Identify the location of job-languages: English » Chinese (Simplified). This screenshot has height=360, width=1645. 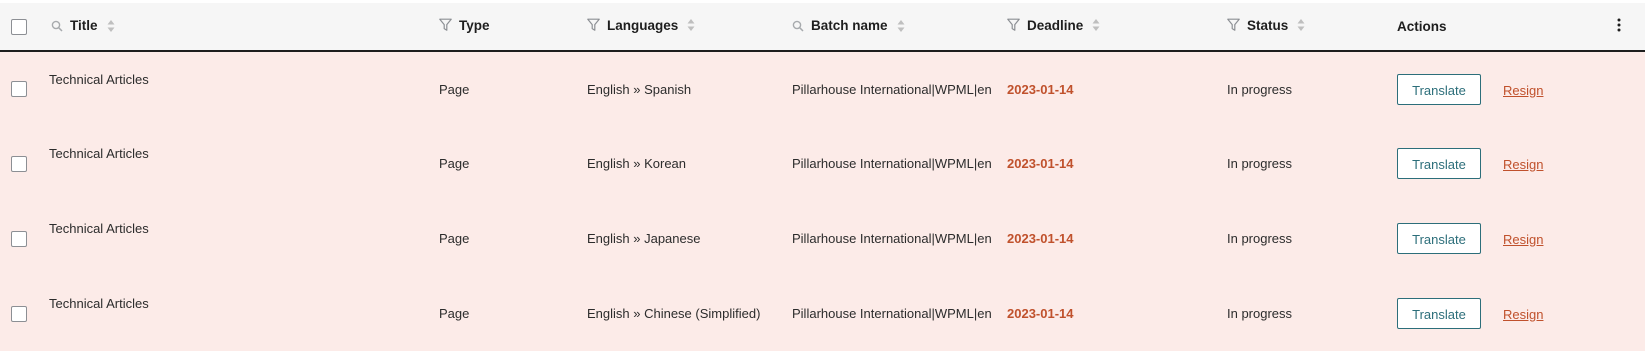
(674, 313).